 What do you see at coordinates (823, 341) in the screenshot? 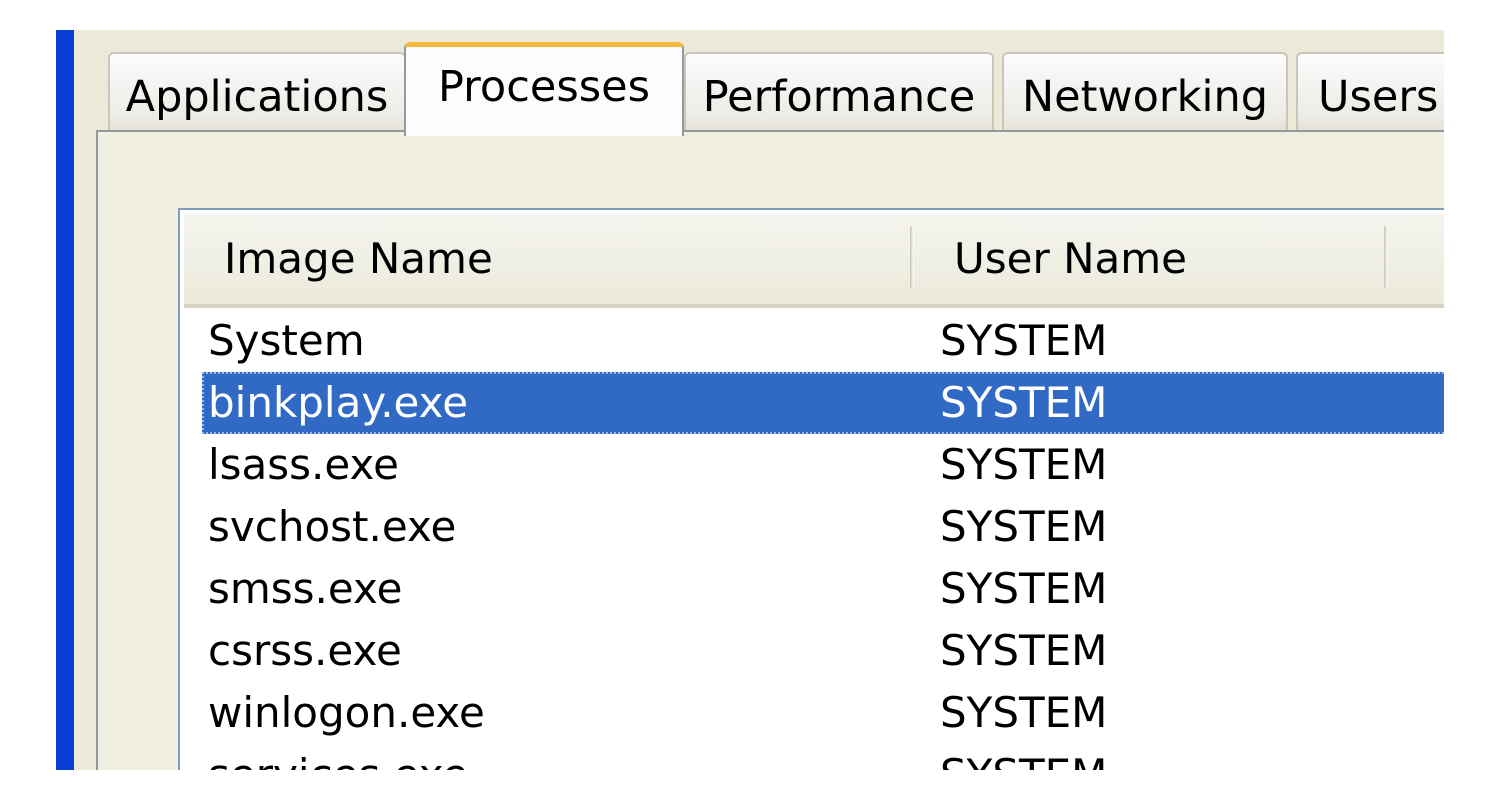
I see `table-row: System SYSTEM` at bounding box center [823, 341].